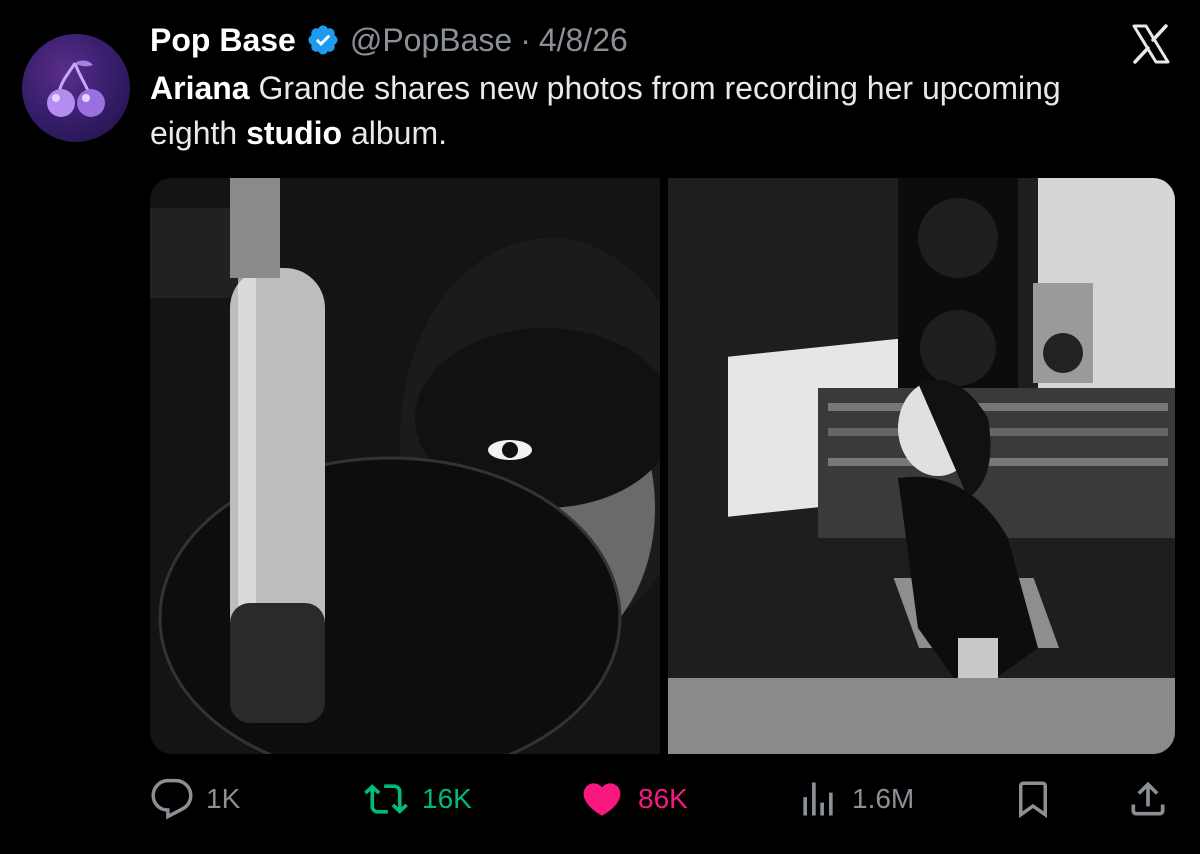 Image resolution: width=1200 pixels, height=854 pixels. I want to click on like-count: 86K, so click(663, 798).